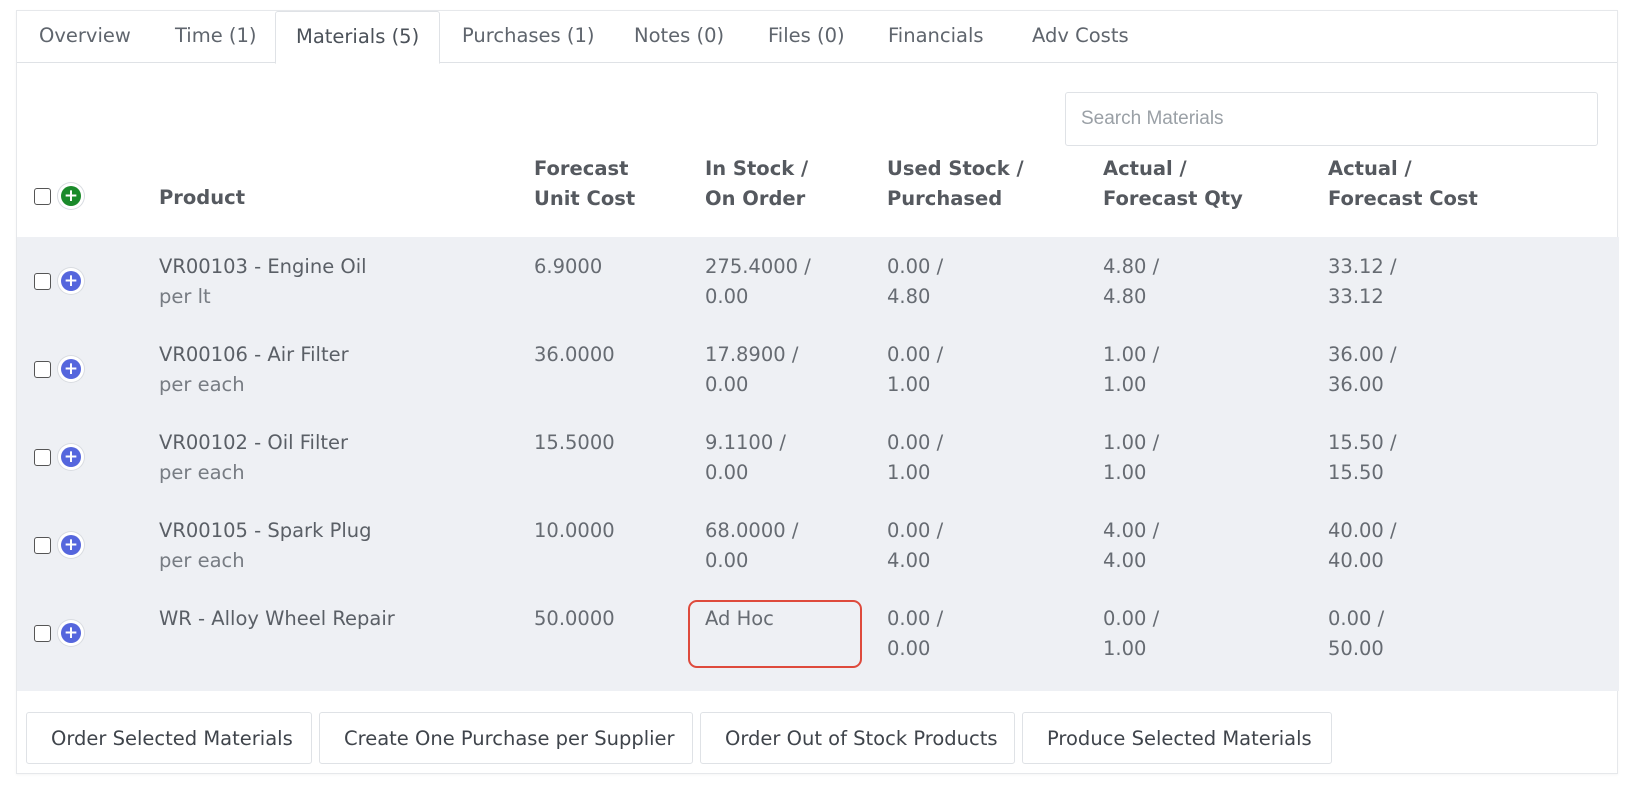 This screenshot has width=1632, height=792. Describe the element at coordinates (585, 183) in the screenshot. I see `column-header-forecast-unit-cost: Forecast Unit Cost` at that location.